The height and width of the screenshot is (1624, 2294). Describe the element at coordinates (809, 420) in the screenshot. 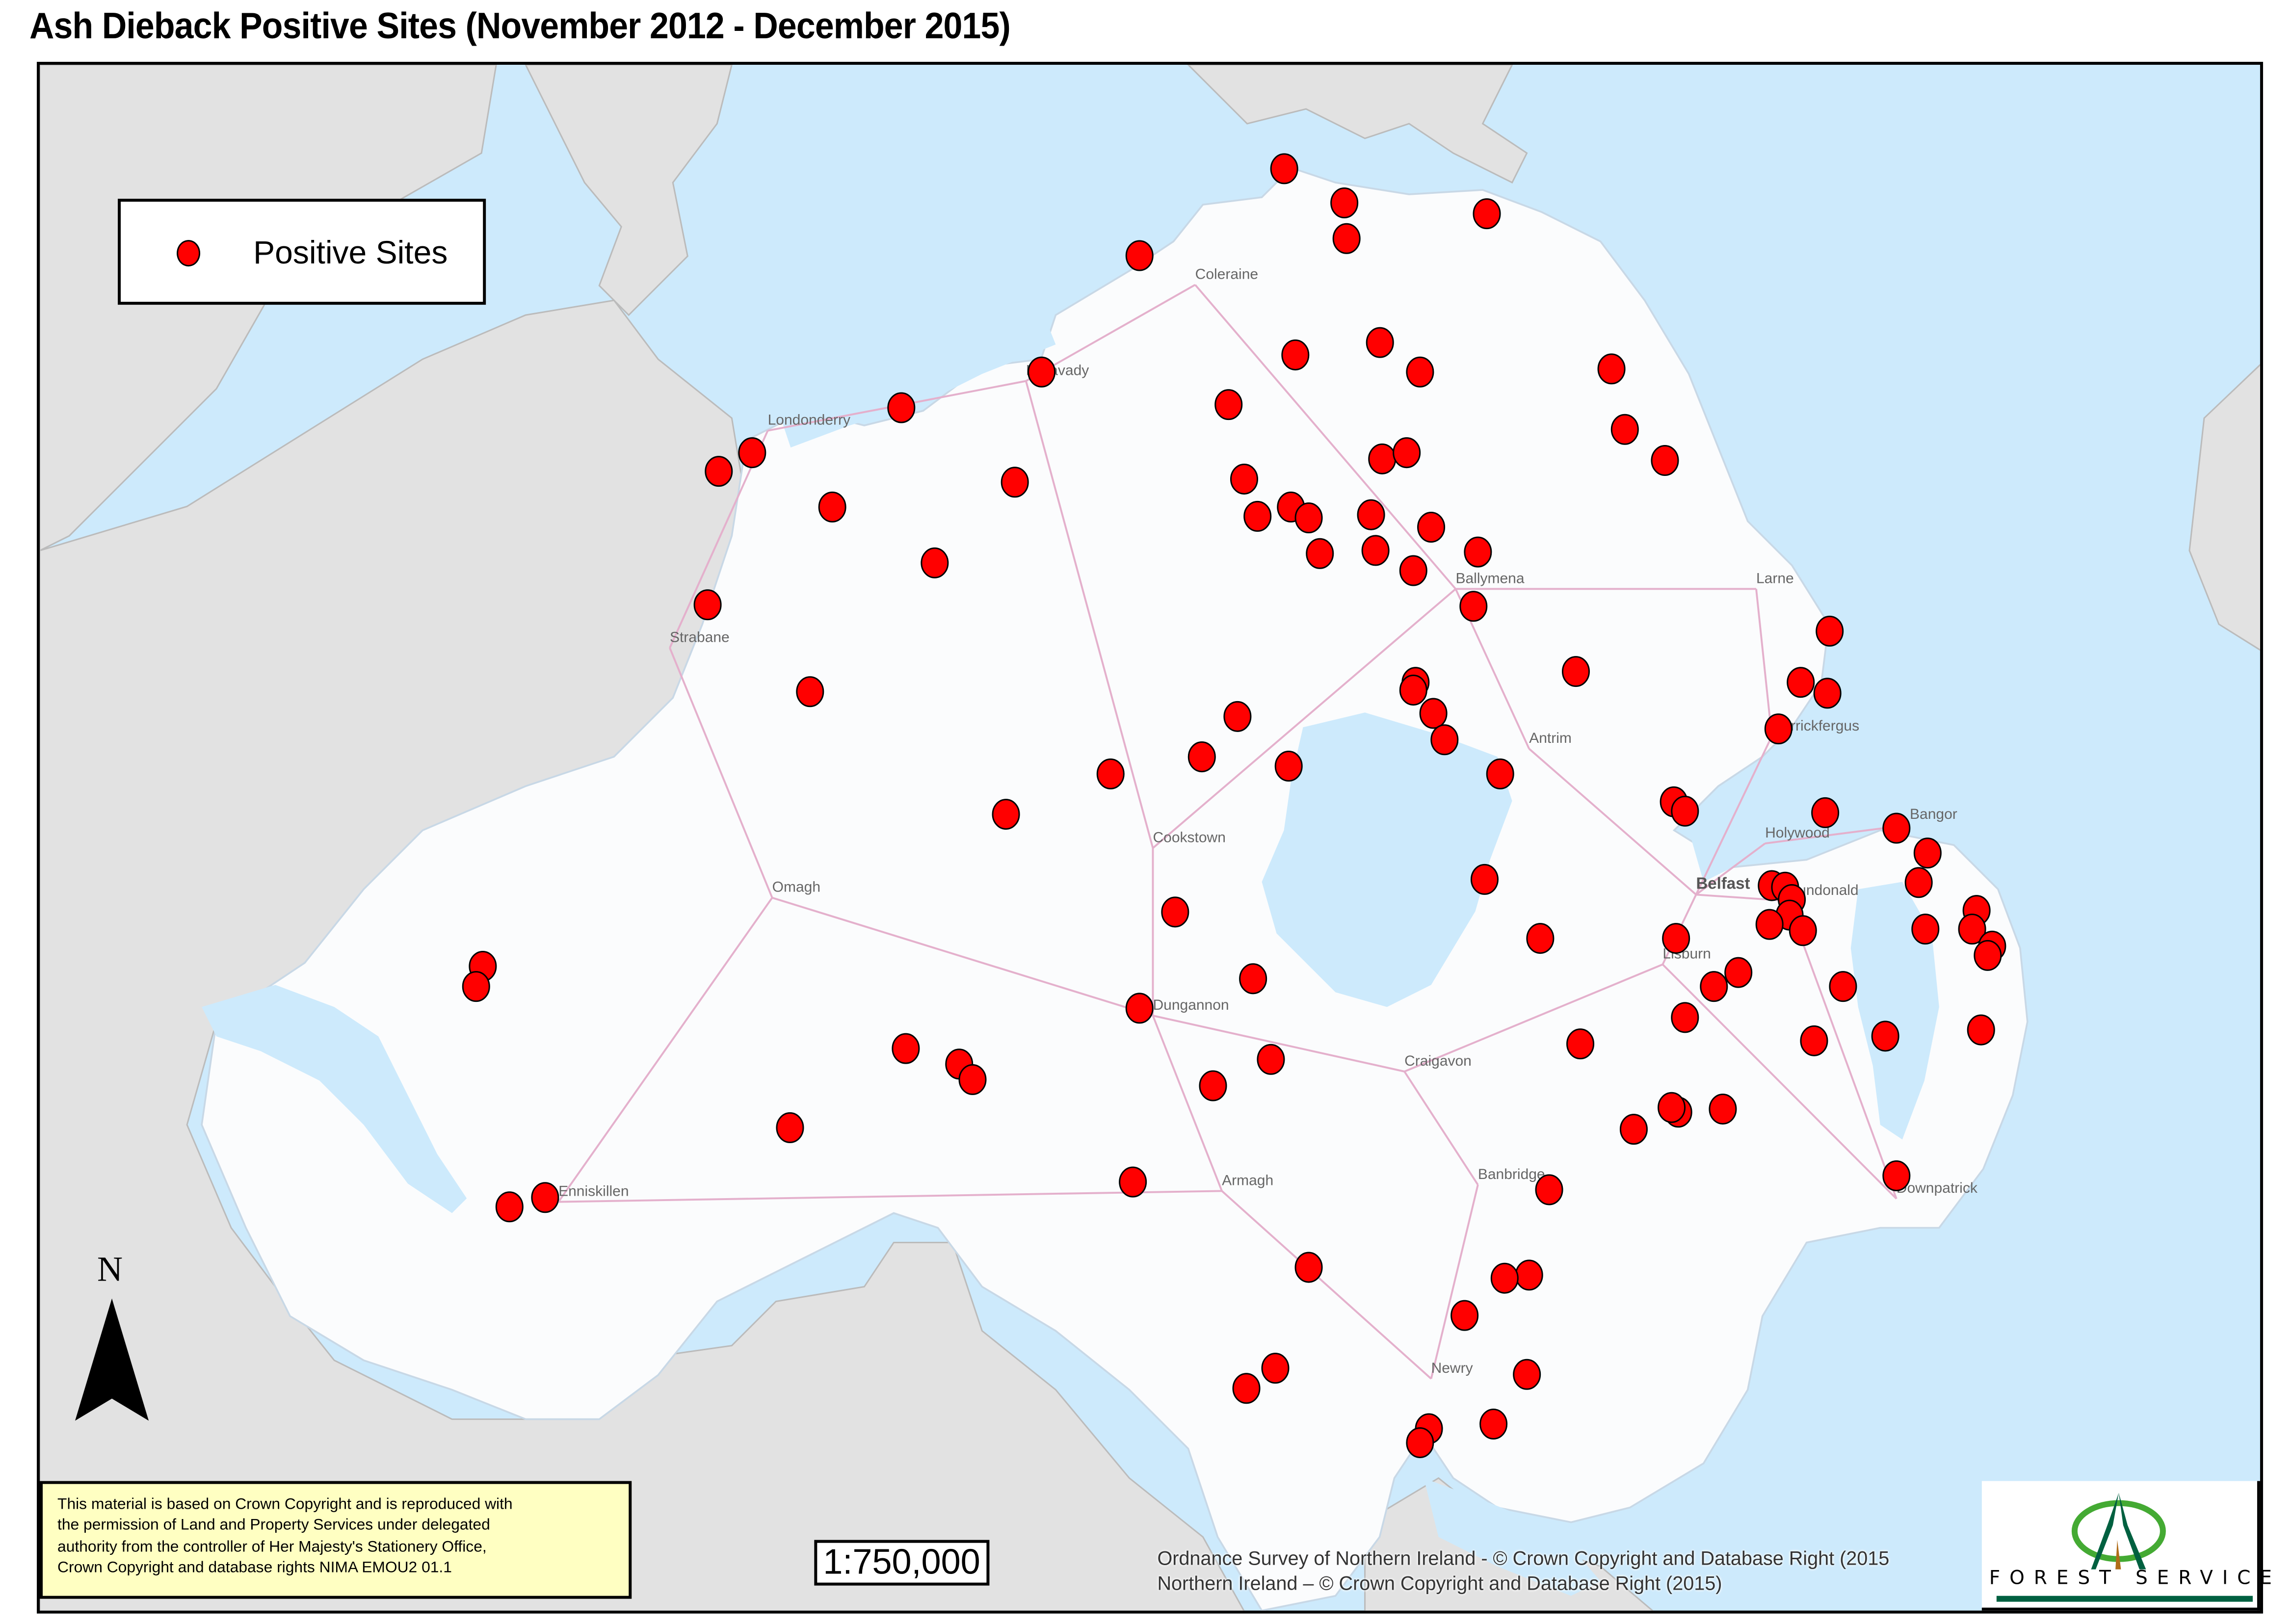

I see `town-label: Londonderry` at that location.